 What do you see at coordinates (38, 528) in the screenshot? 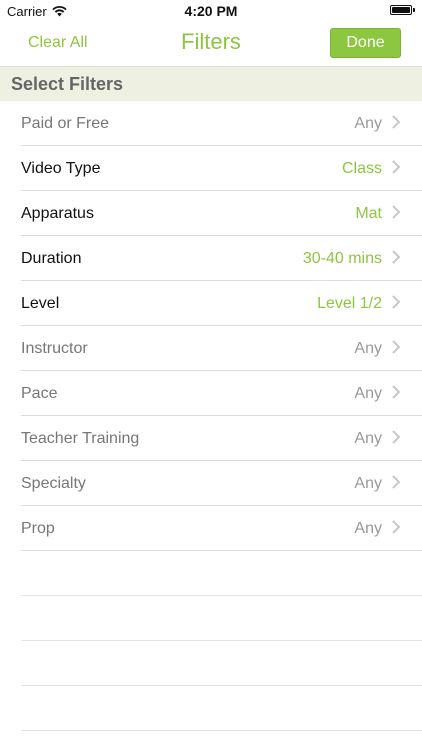
I see `filter-label: Prop` at bounding box center [38, 528].